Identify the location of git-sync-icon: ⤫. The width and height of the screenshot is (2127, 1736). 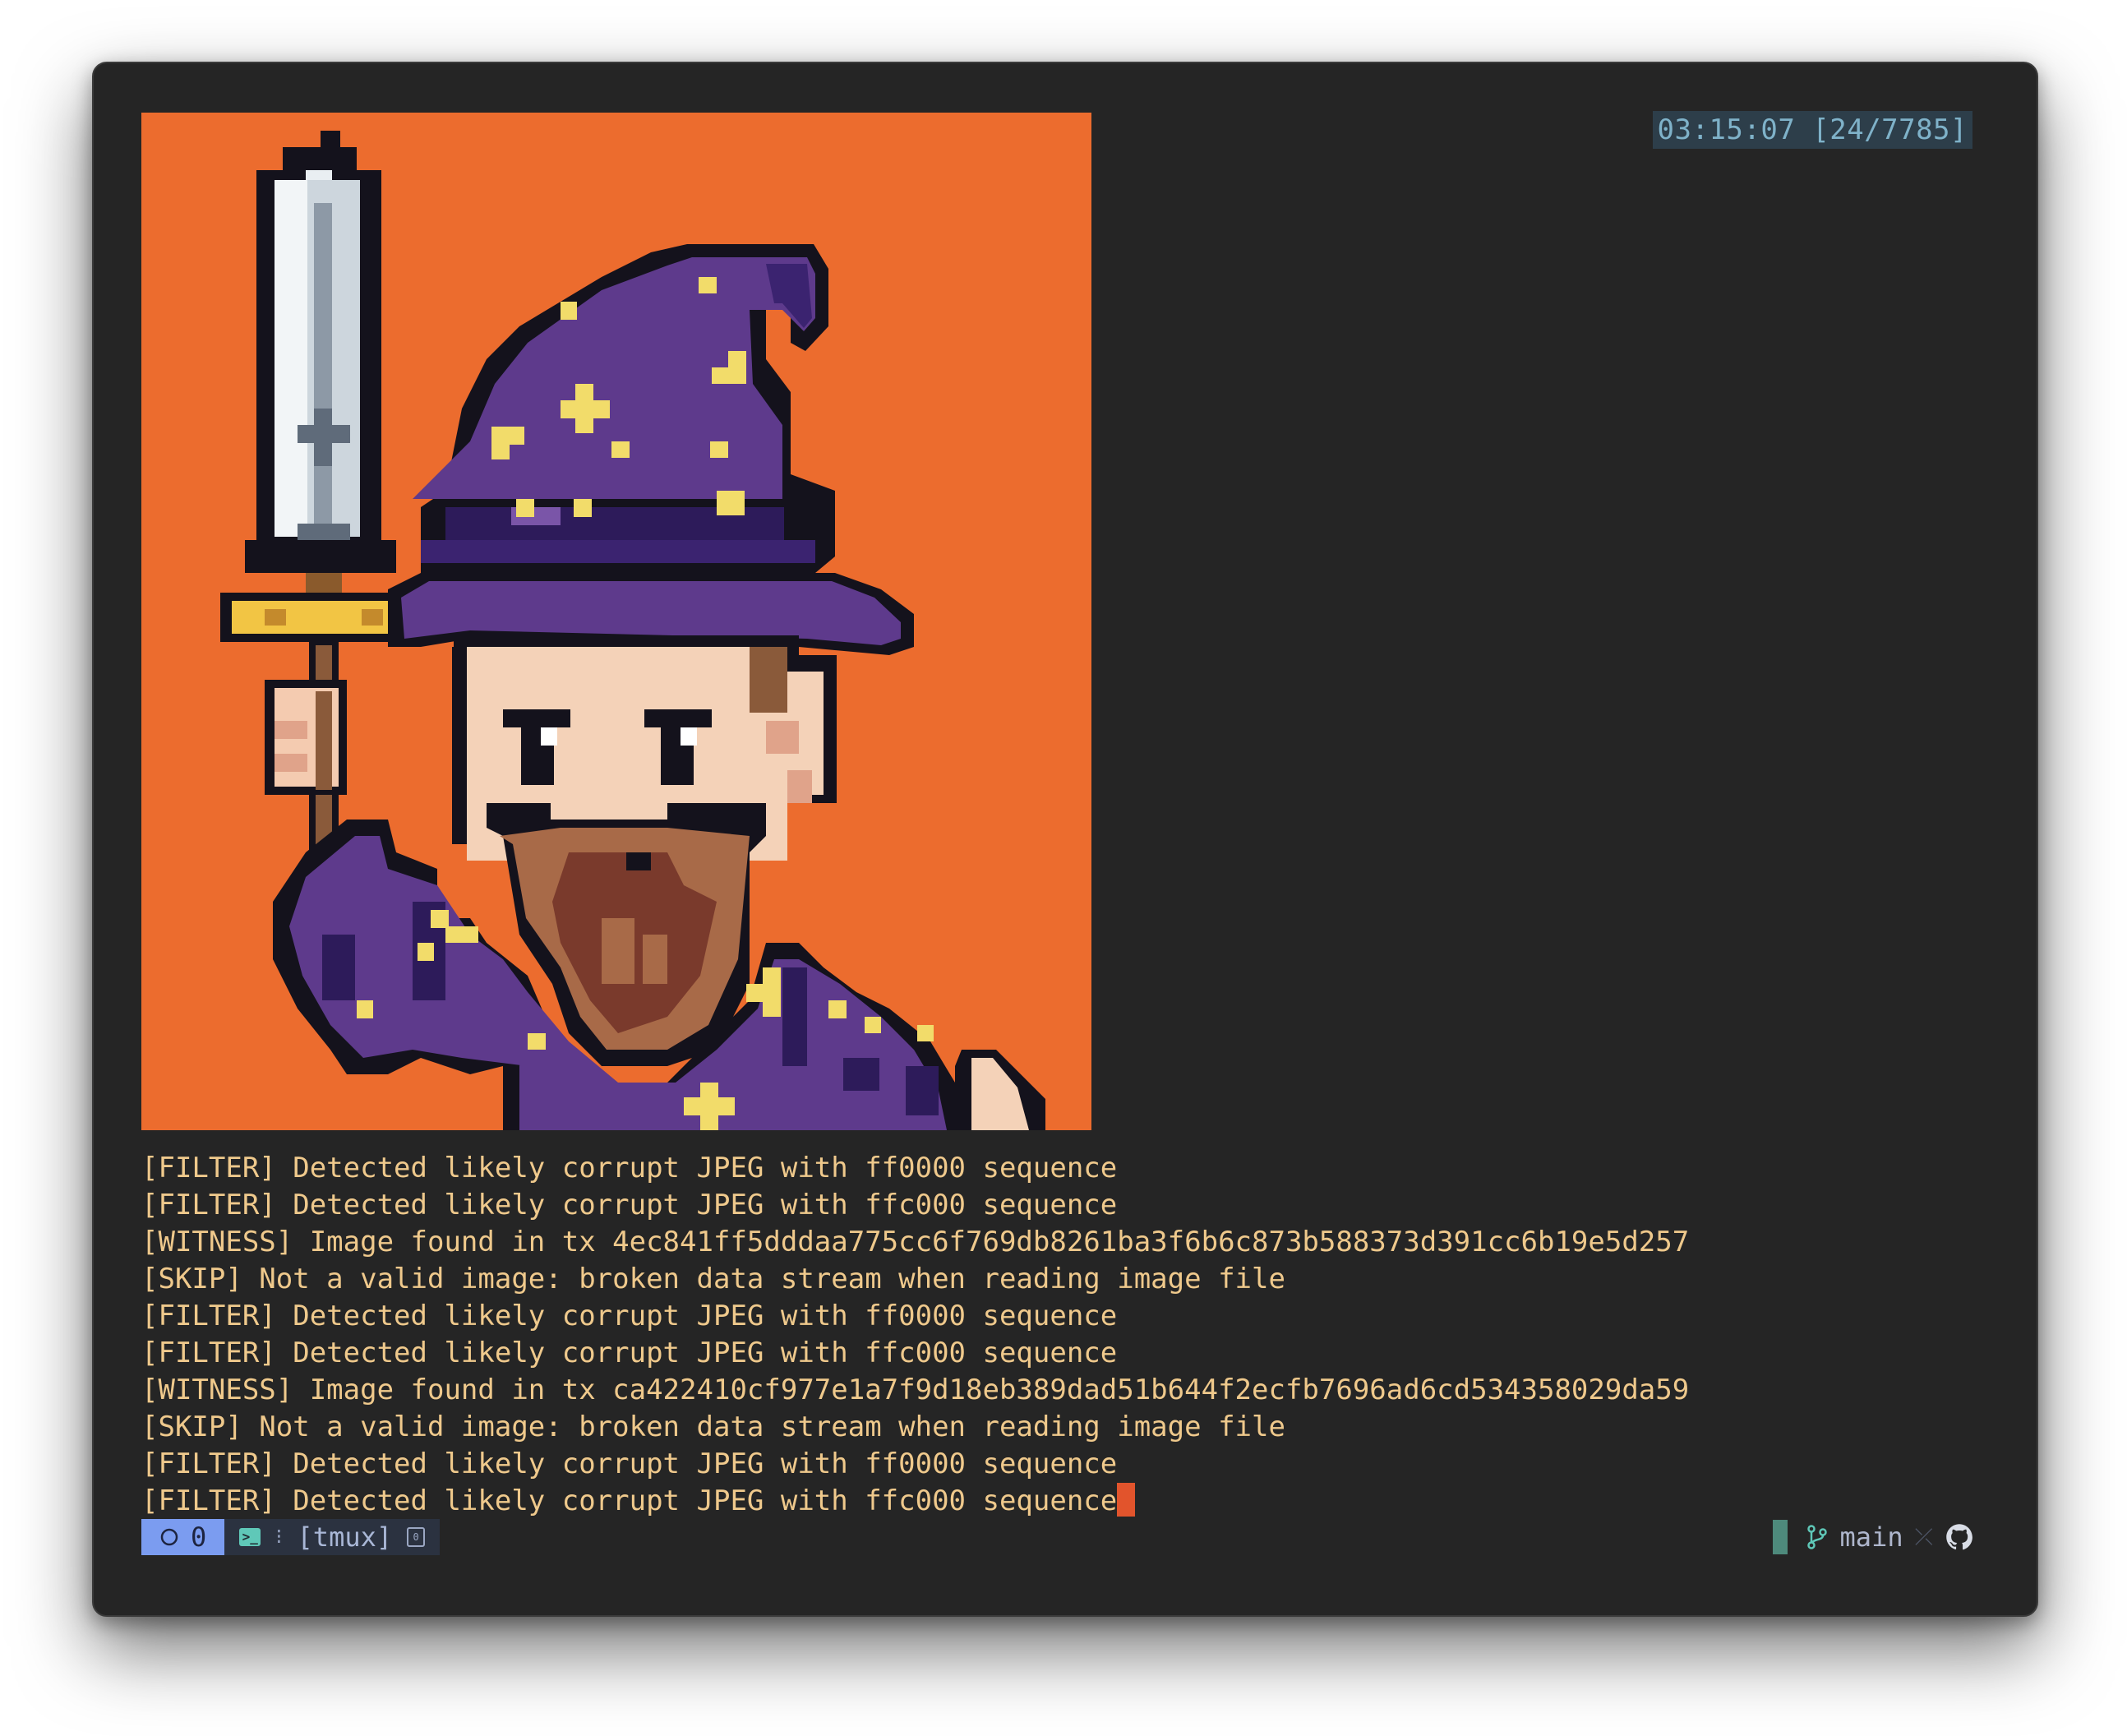
(1924, 1537).